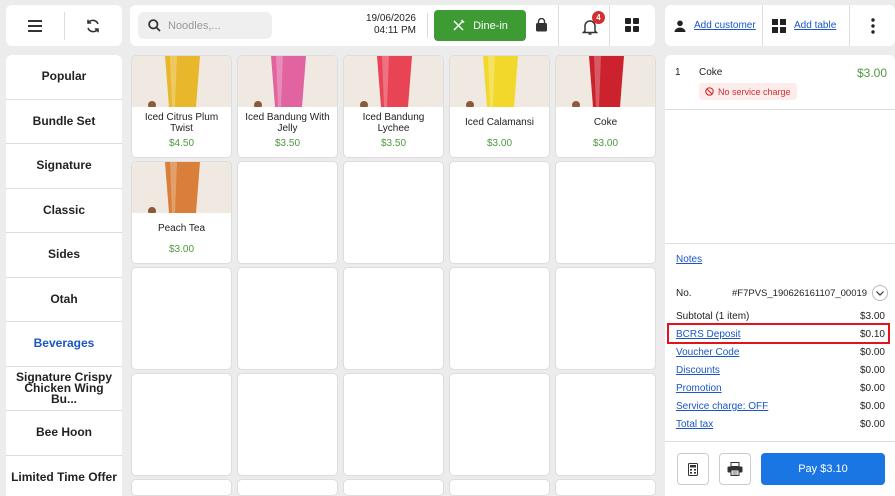  What do you see at coordinates (780, 370) in the screenshot?
I see `summary-row: Discounts $0.00` at bounding box center [780, 370].